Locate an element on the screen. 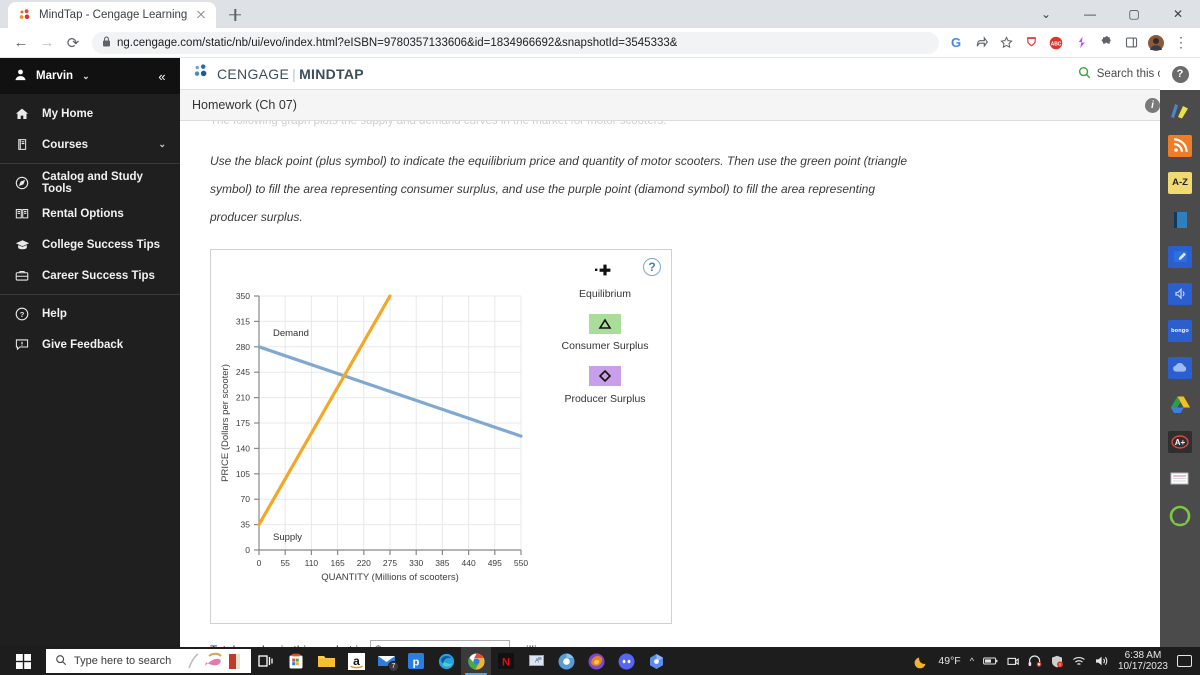  legend-equilibrium: Equilibrium is located at coordinates (605, 280).